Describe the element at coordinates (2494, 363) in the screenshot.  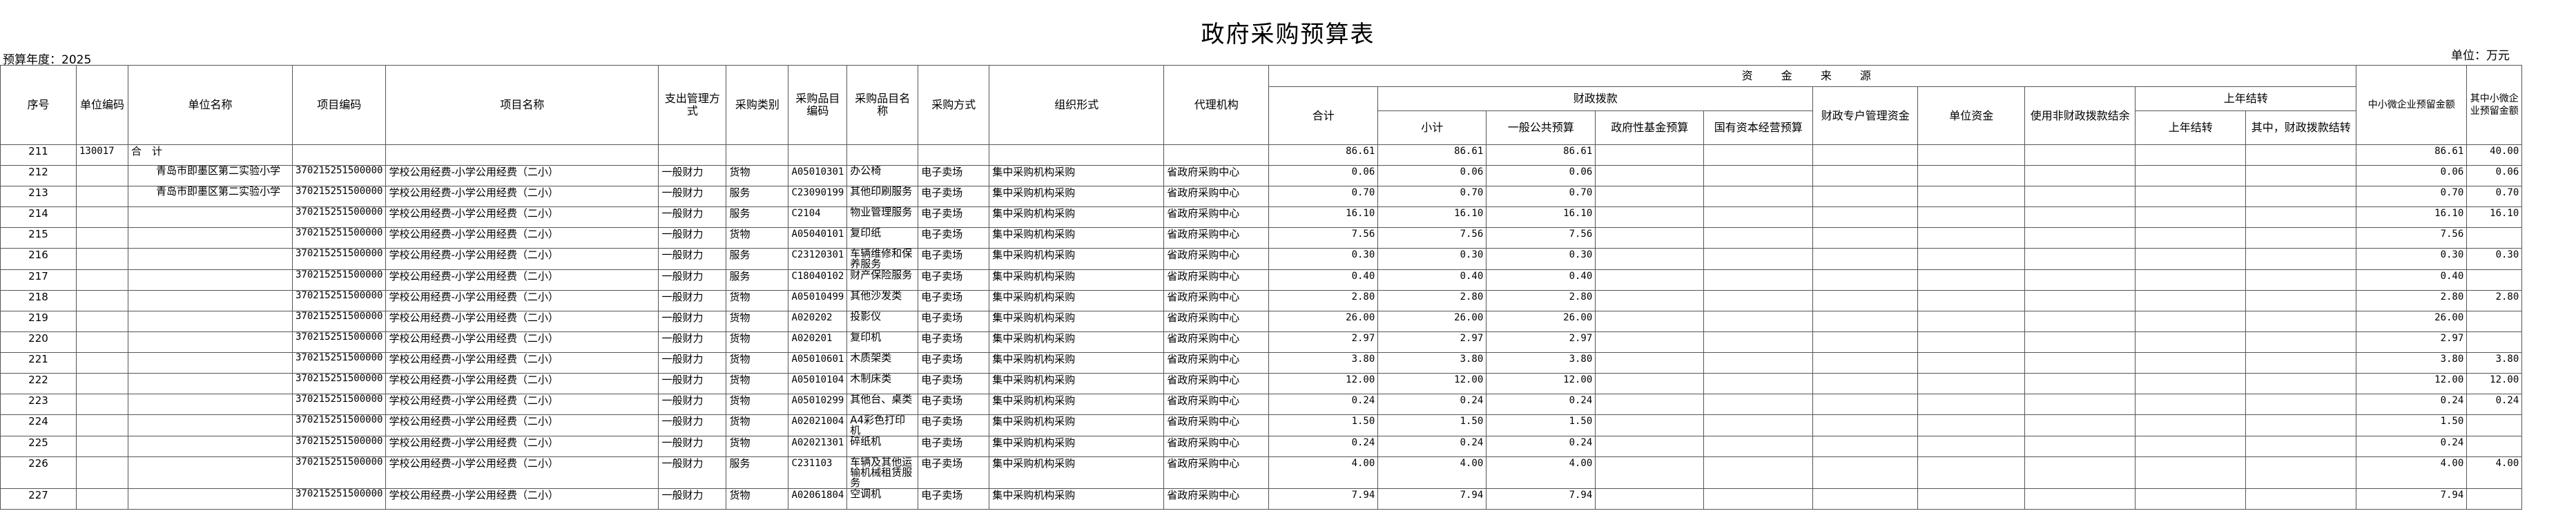
I see `cell-sme2: 3.80` at that location.